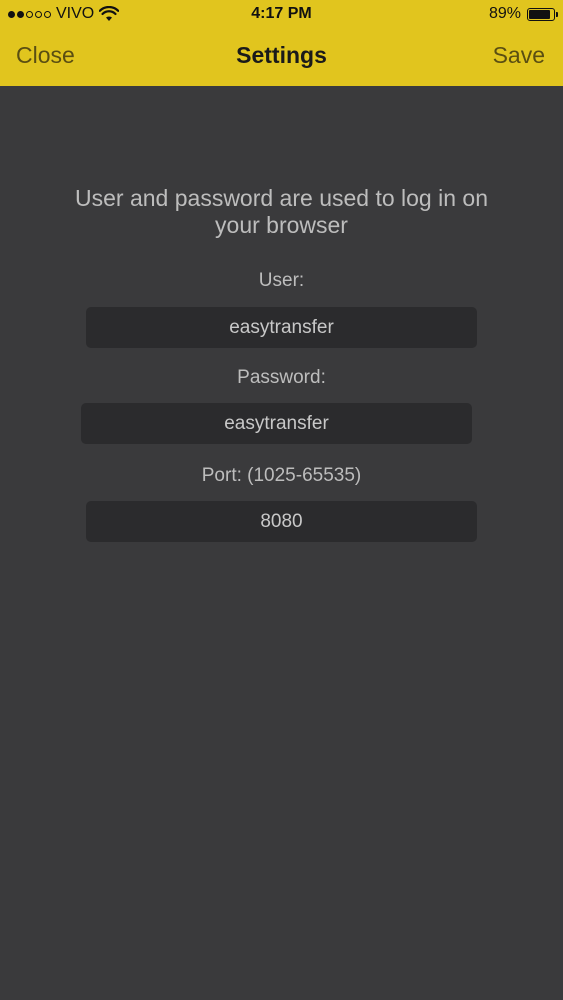 This screenshot has height=1000, width=563. I want to click on port-input, so click(281, 521).